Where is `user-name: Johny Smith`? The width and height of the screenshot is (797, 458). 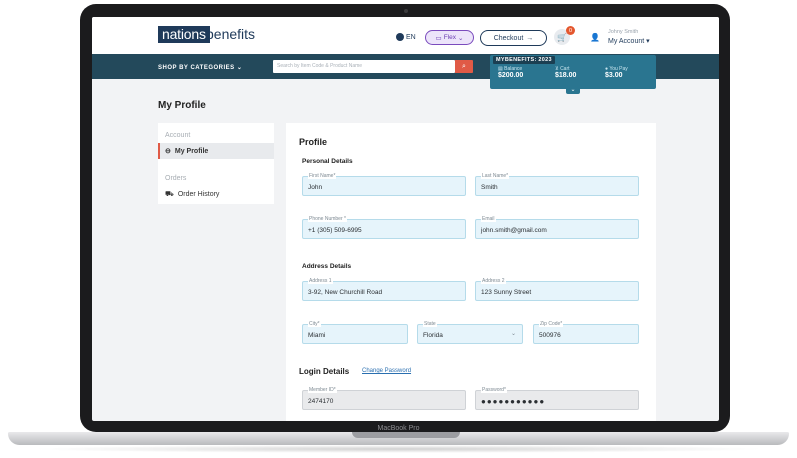
user-name: Johny Smith is located at coordinates (623, 32).